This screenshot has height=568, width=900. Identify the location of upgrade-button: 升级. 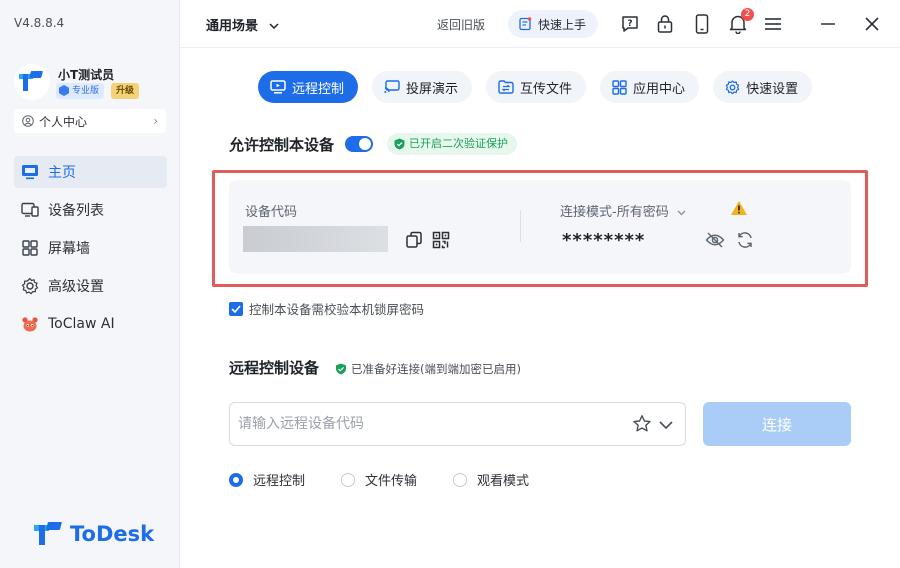
(125, 91).